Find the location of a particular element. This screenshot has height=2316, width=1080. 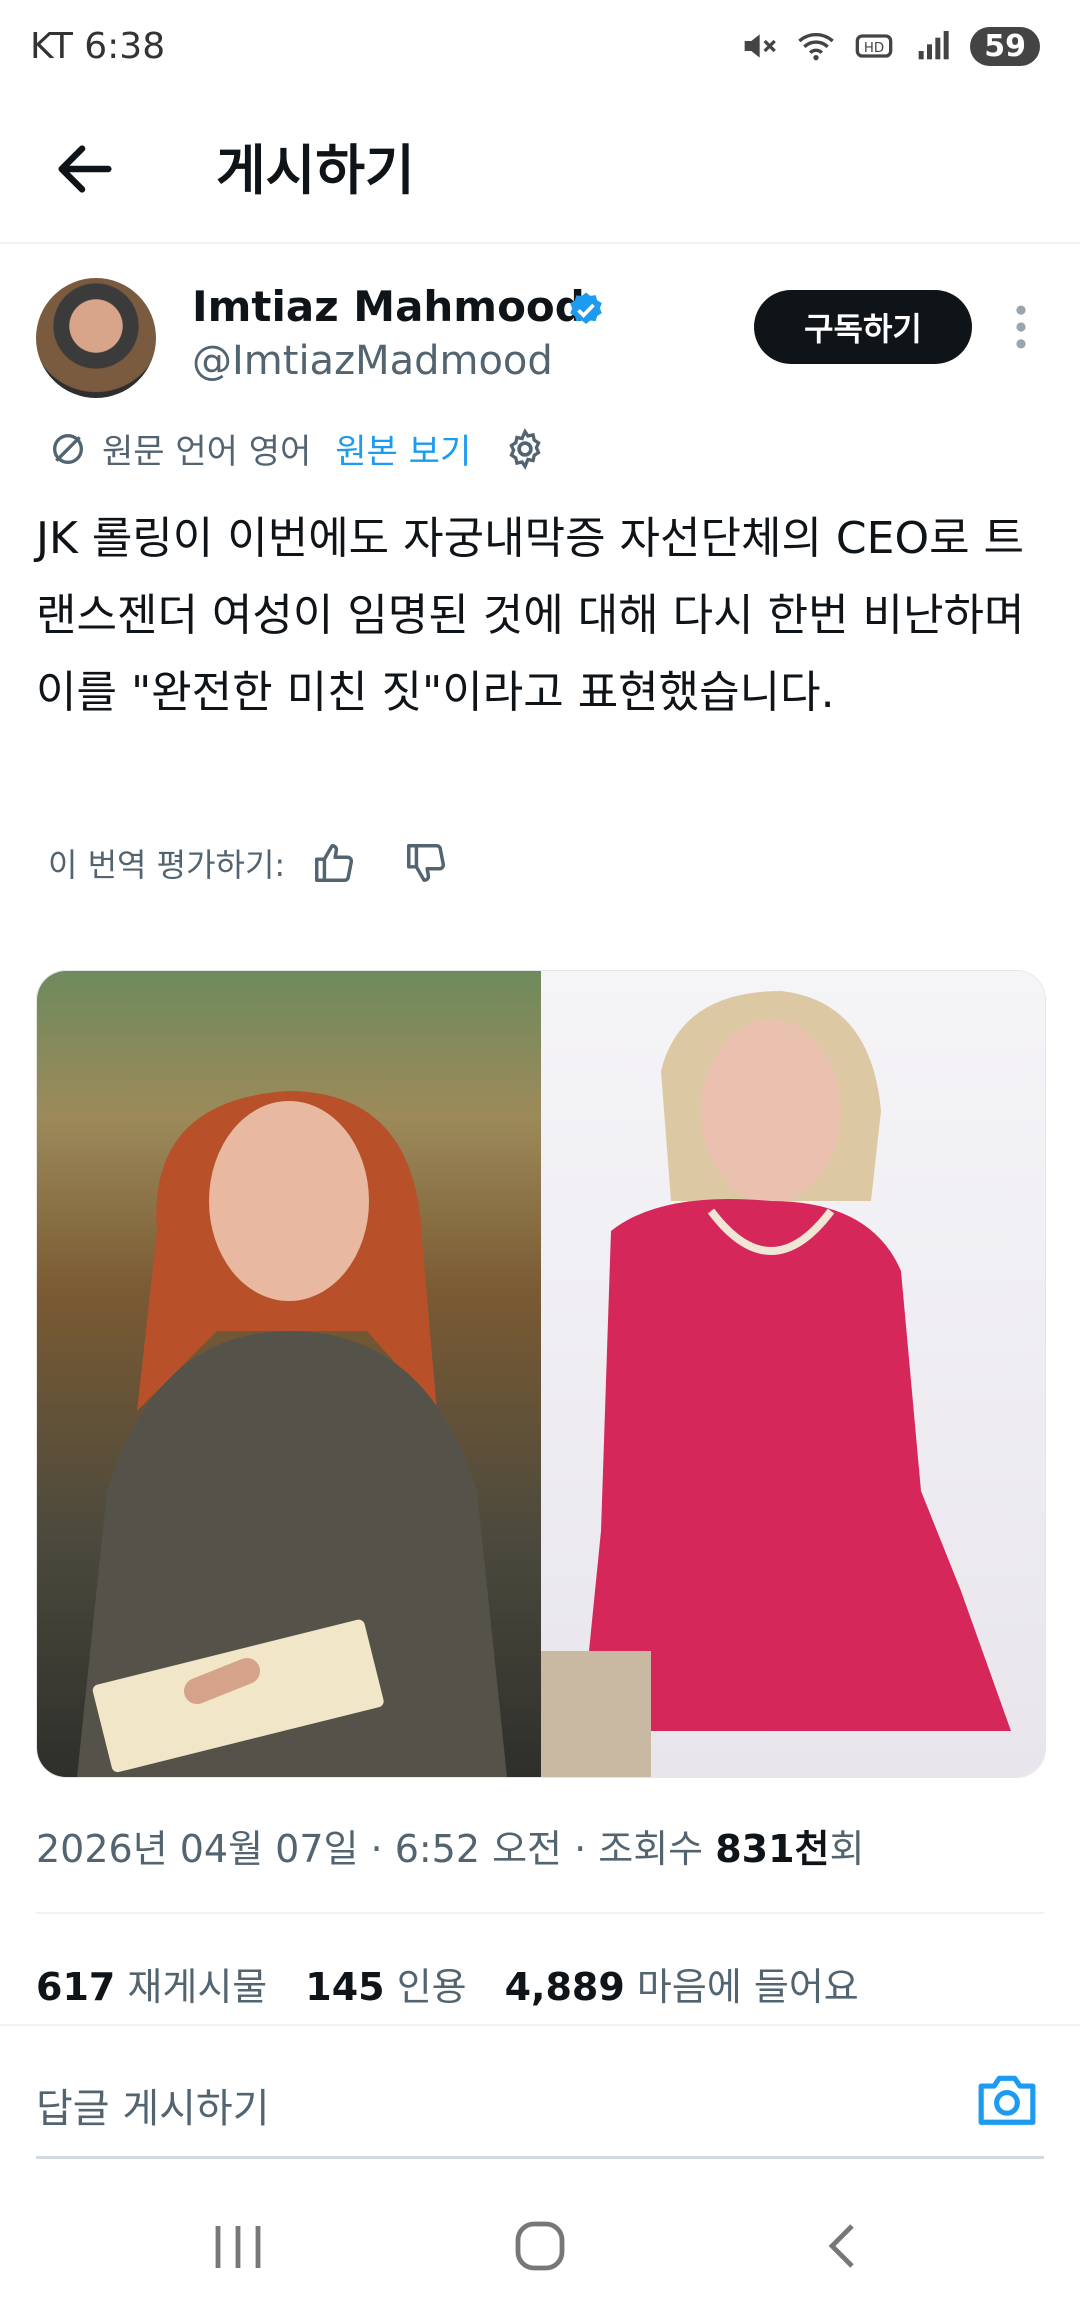

back-nav-icon is located at coordinates (844, 2246).